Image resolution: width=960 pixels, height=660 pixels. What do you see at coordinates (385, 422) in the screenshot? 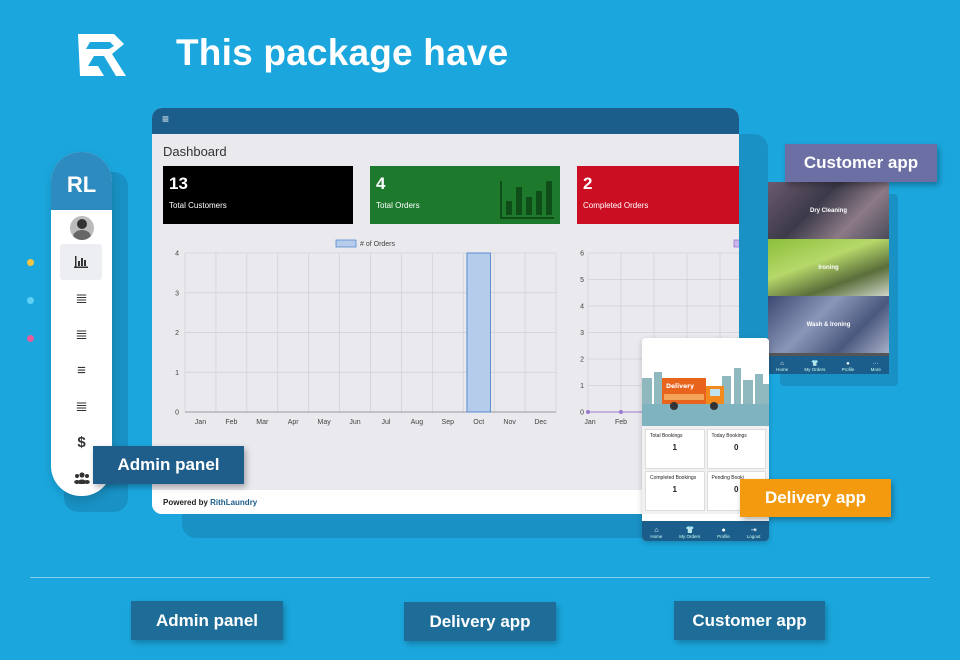
I see `x-tick-label: Jul` at bounding box center [385, 422].